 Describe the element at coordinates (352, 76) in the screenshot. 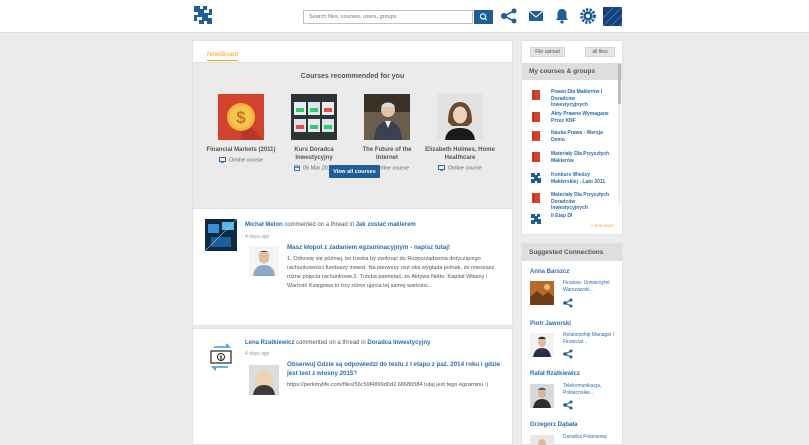

I see `recommended-title: Courses recommended for you` at that location.